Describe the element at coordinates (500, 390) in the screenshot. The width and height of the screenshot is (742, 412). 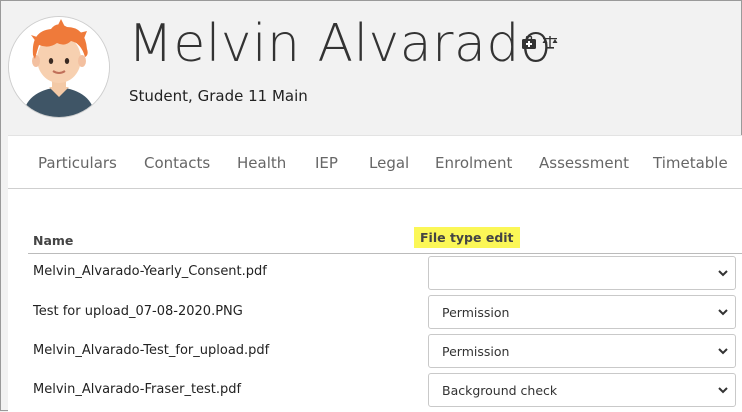
I see `file-type-value-4: Background check` at that location.